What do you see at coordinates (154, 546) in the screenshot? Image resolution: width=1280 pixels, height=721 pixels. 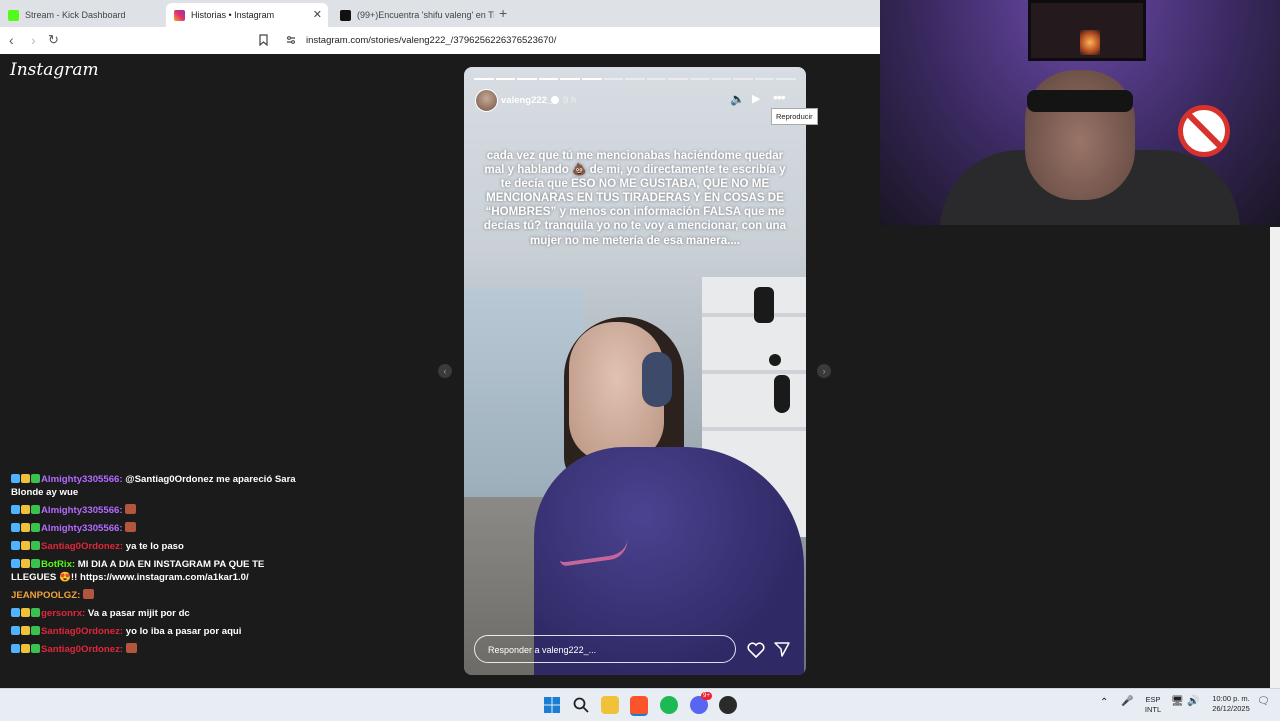 I see `chat-text: ya te lo paso` at bounding box center [154, 546].